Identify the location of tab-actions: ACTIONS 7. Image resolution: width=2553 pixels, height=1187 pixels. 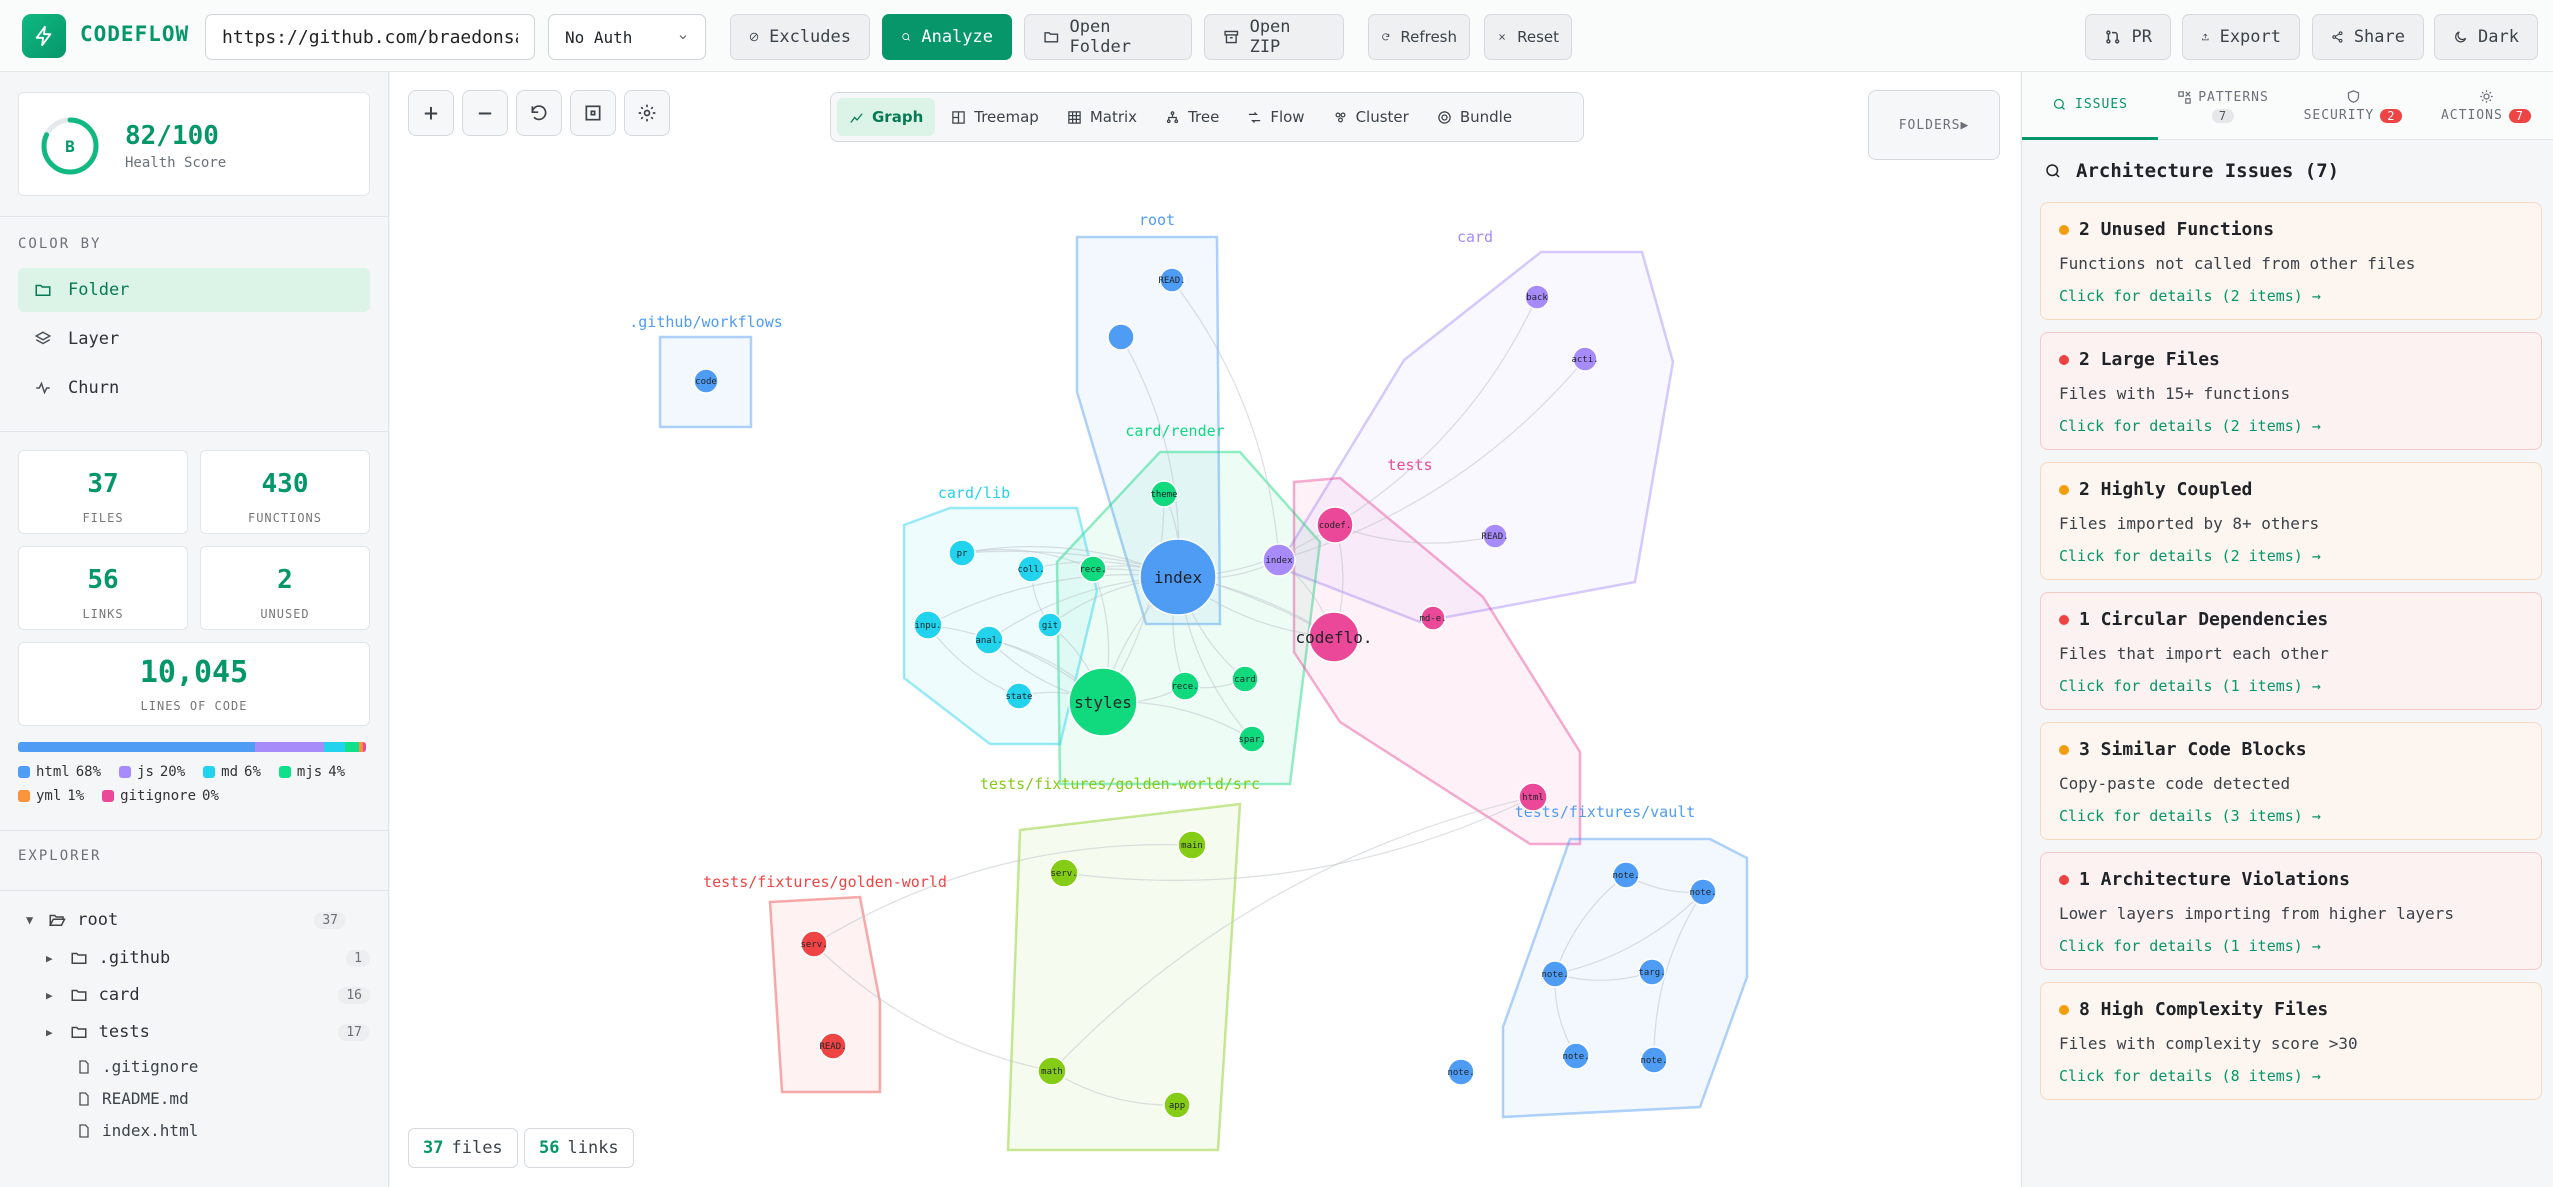
(2485, 106).